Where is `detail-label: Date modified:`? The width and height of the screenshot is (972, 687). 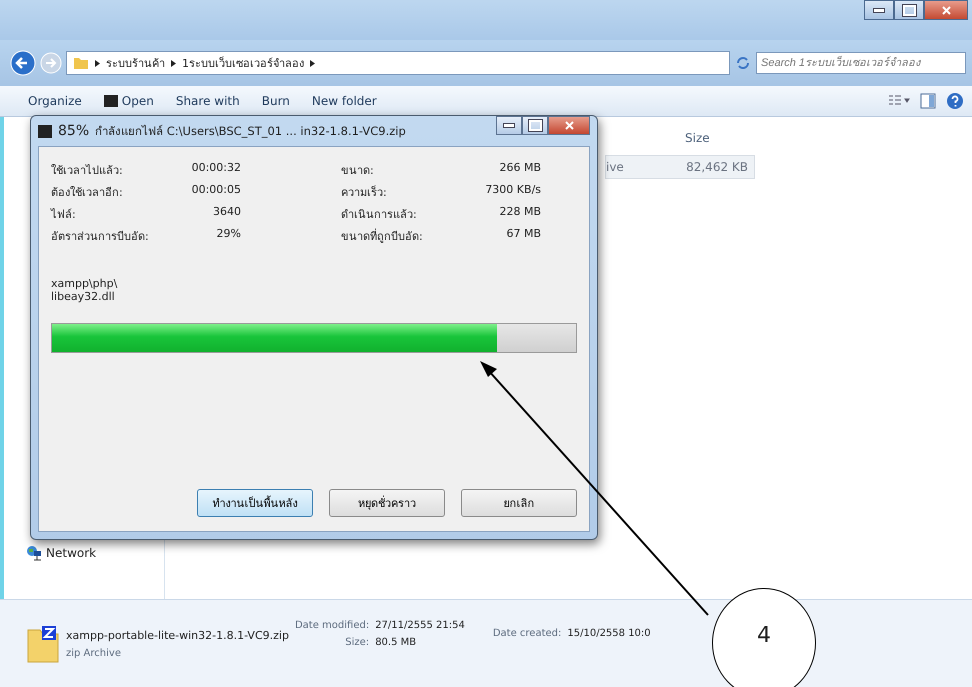 detail-label: Date modified: is located at coordinates (332, 625).